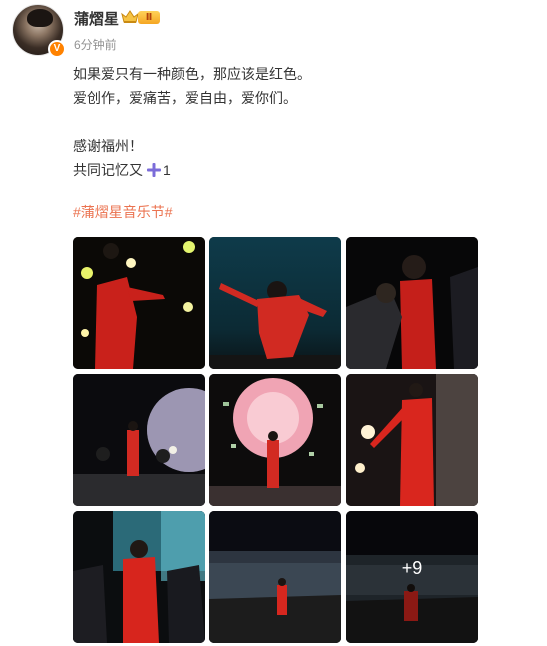  I want to click on content-last-prefix: 共同记忆又, so click(108, 170).